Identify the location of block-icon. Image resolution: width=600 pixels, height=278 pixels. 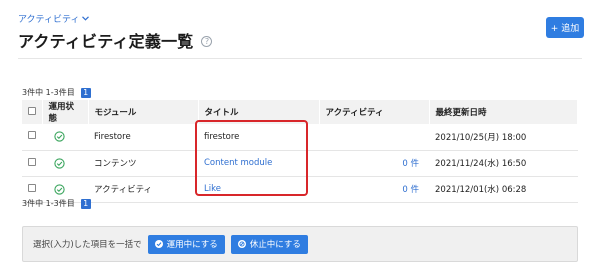
(241, 244).